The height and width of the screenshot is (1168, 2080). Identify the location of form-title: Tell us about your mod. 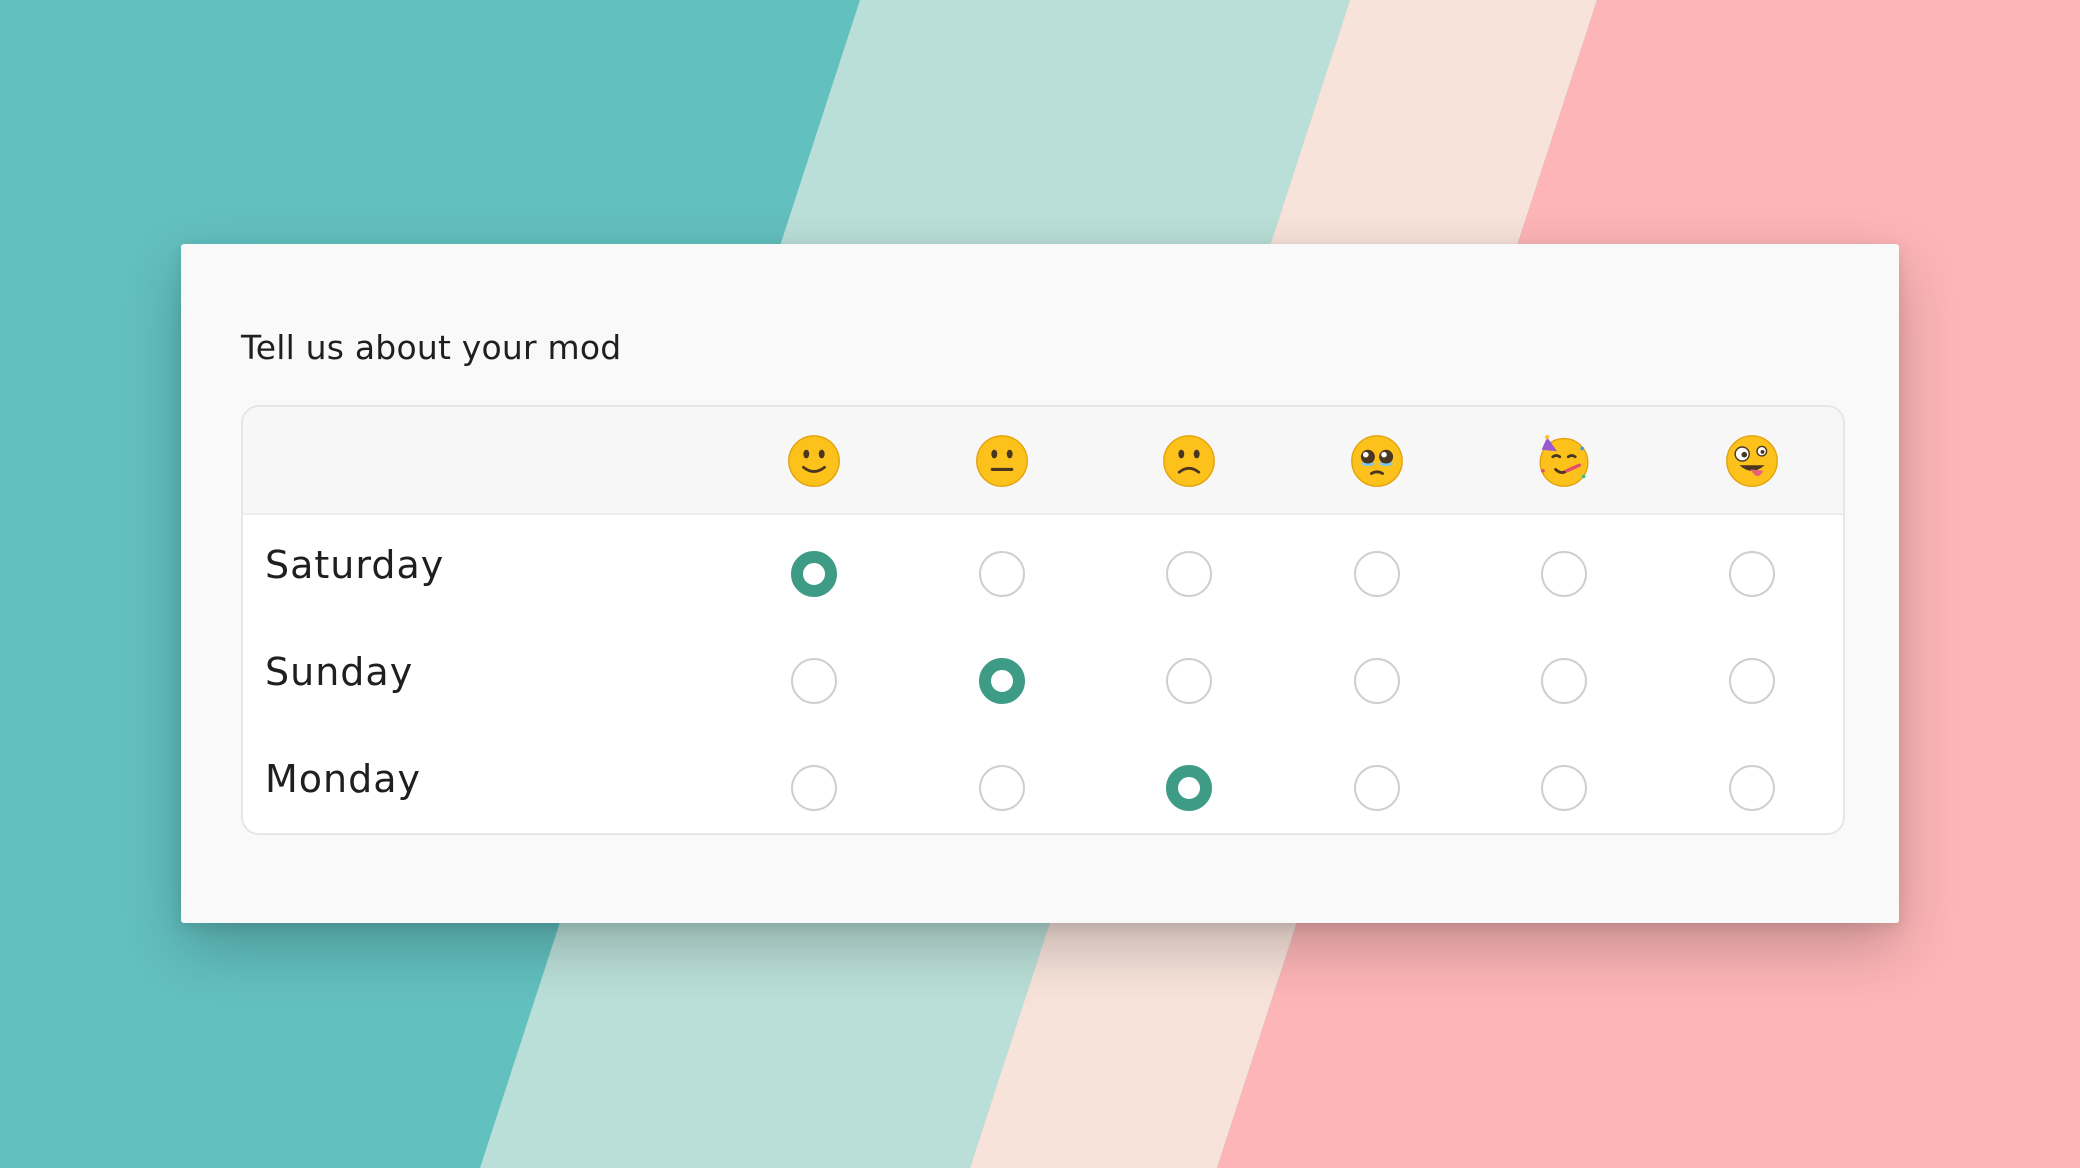
(431, 347).